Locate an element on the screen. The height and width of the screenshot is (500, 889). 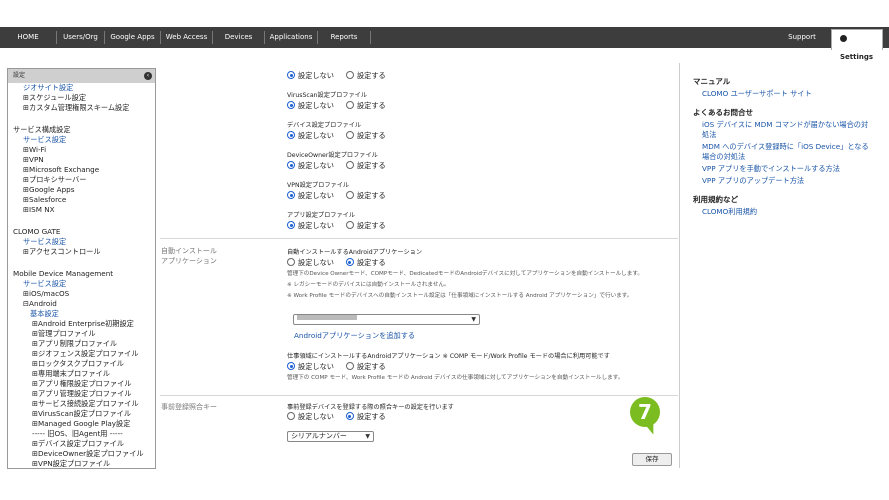
sidebar-section-clomo-gate: CLOMO GATE is located at coordinates (37, 231).